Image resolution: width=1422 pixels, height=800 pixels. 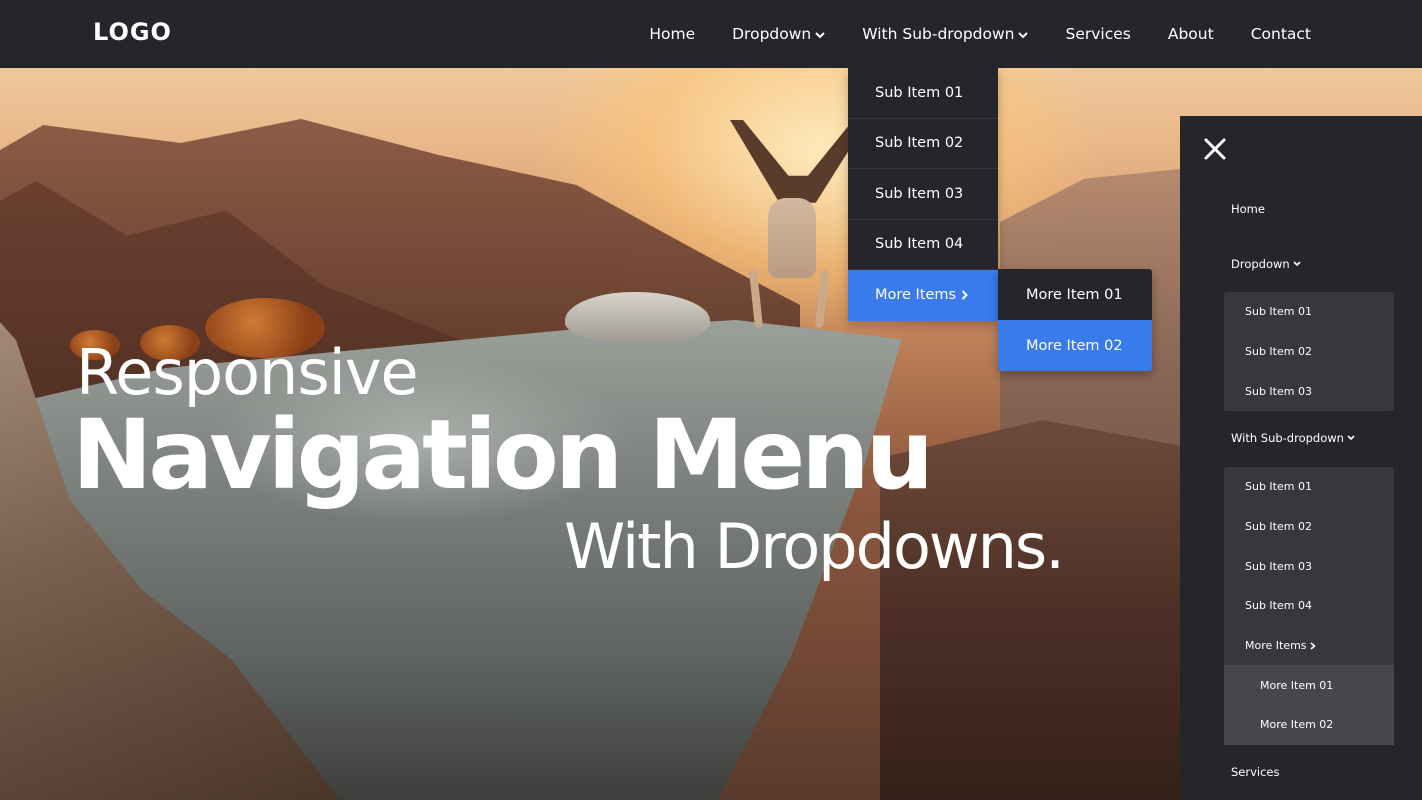 I want to click on mobile-item-with-sub-dropdown: With Sub-dropdown, so click(x=1293, y=438).